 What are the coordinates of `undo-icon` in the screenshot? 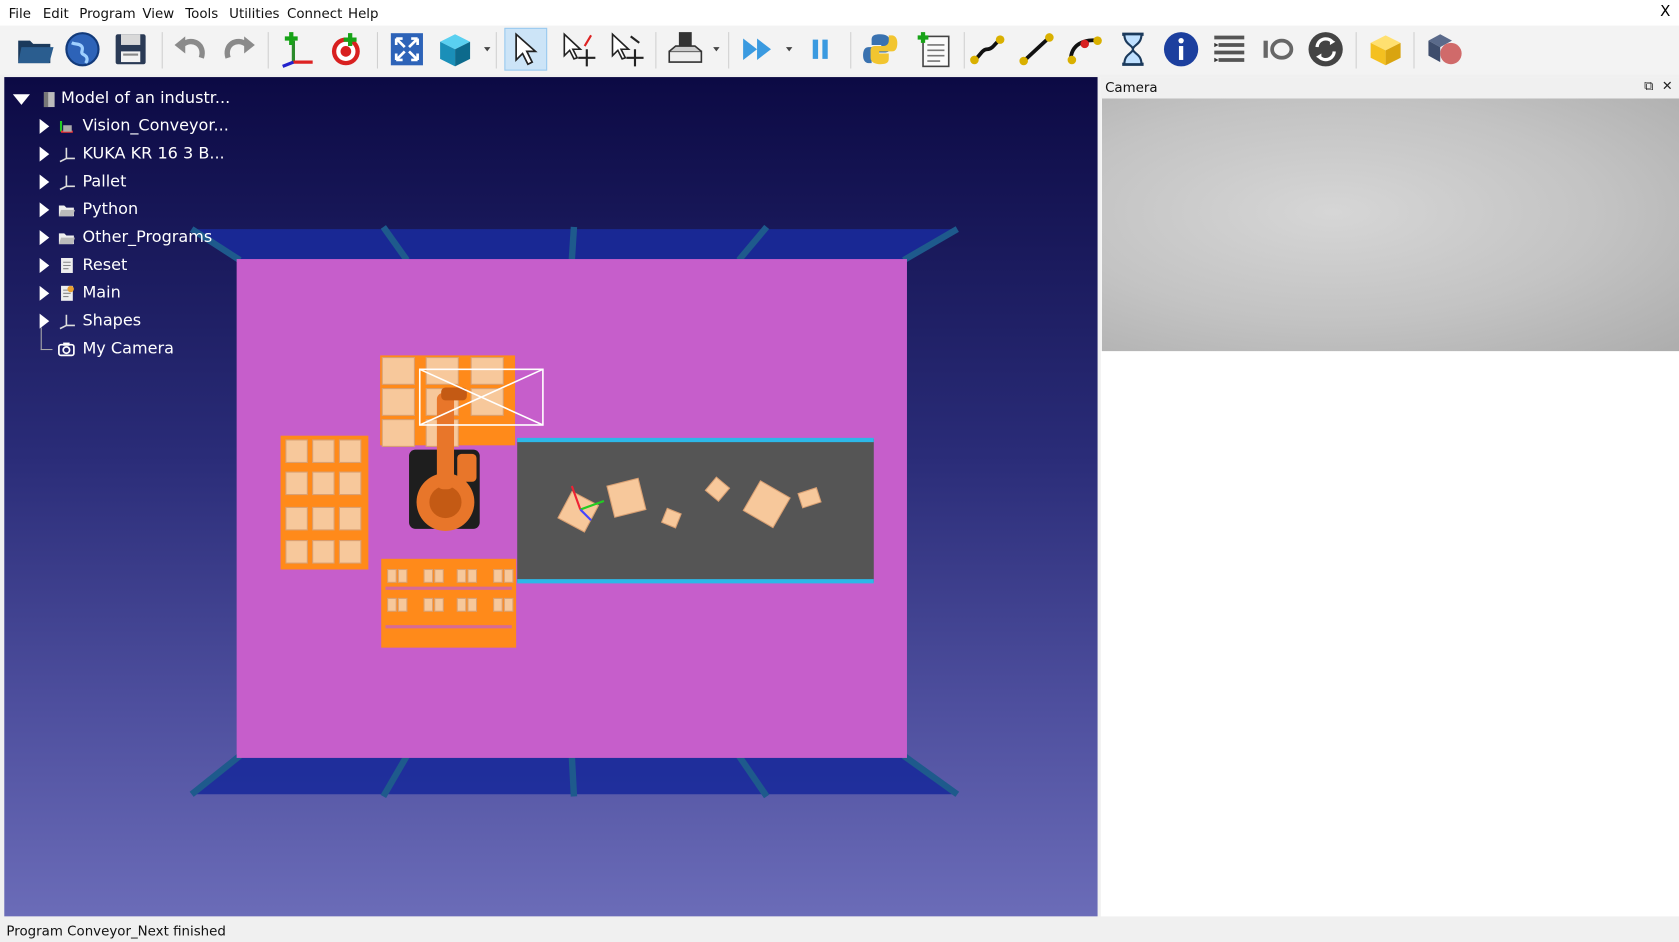 It's located at (190, 49).